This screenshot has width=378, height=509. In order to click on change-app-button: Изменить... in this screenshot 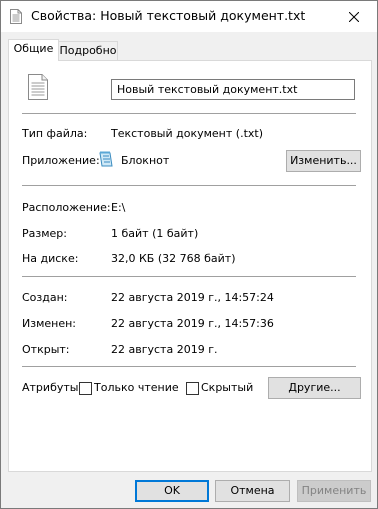, I will do `click(323, 161)`.